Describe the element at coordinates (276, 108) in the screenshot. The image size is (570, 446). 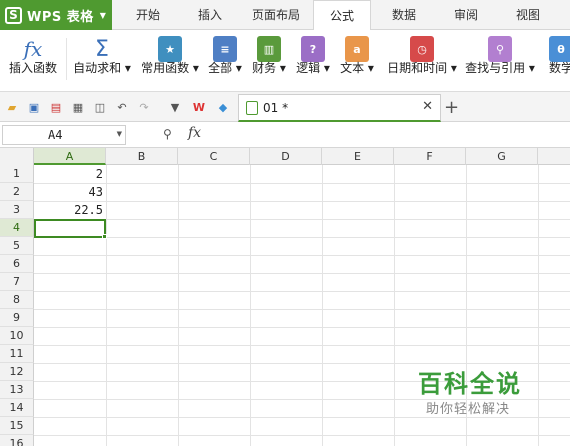
I see `document-tab-name: 01 *` at that location.